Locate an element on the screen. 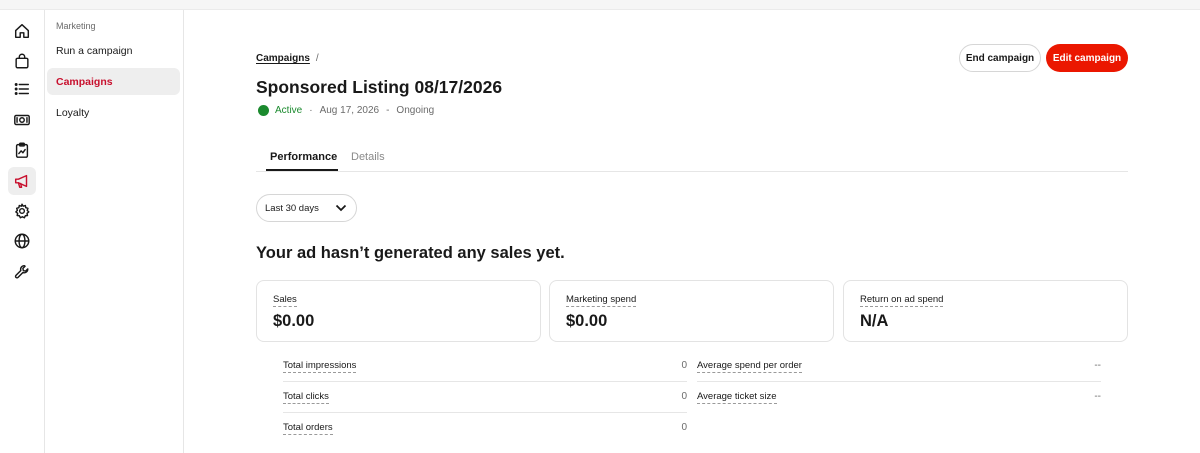 This screenshot has height=453, width=1200. status-badge: Active is located at coordinates (289, 110).